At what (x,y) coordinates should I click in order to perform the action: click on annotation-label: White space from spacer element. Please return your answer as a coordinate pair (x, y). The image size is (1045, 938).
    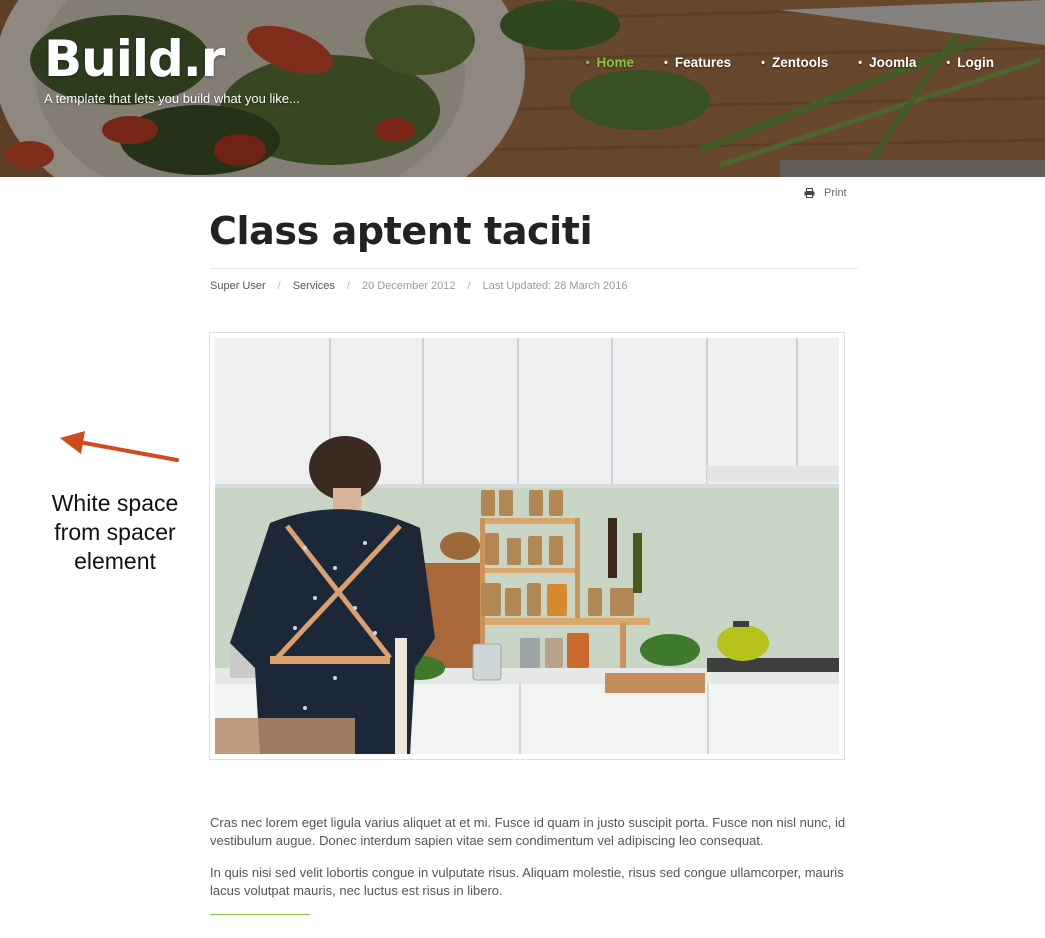
    Looking at the image, I should click on (115, 532).